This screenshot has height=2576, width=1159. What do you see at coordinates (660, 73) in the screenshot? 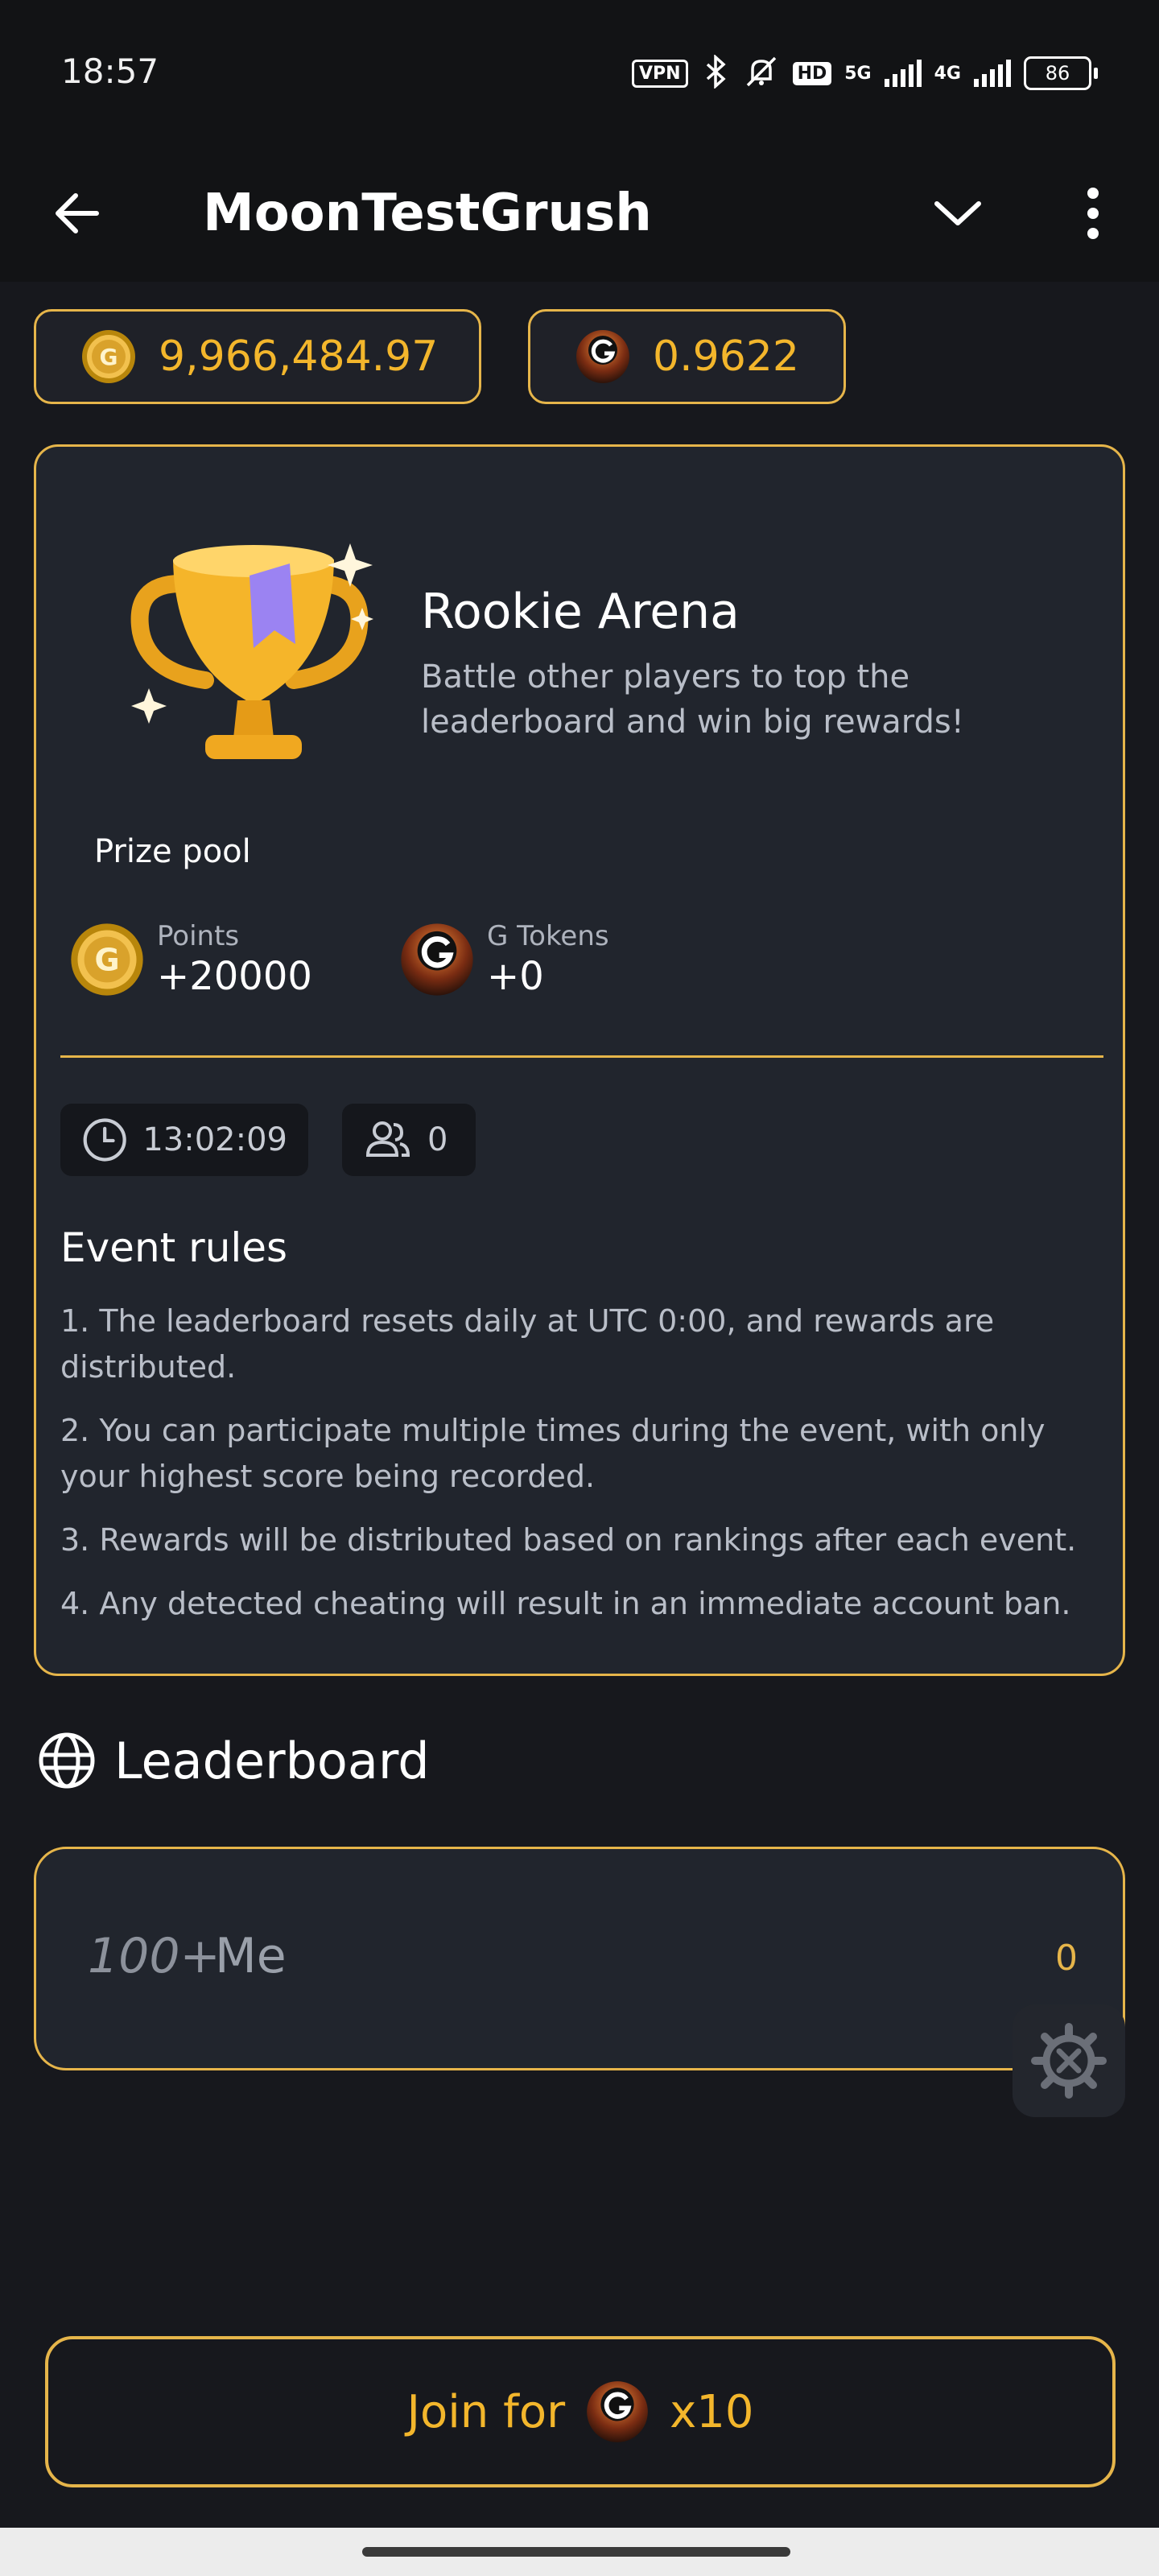
I see `vpn-badge: VPN` at bounding box center [660, 73].